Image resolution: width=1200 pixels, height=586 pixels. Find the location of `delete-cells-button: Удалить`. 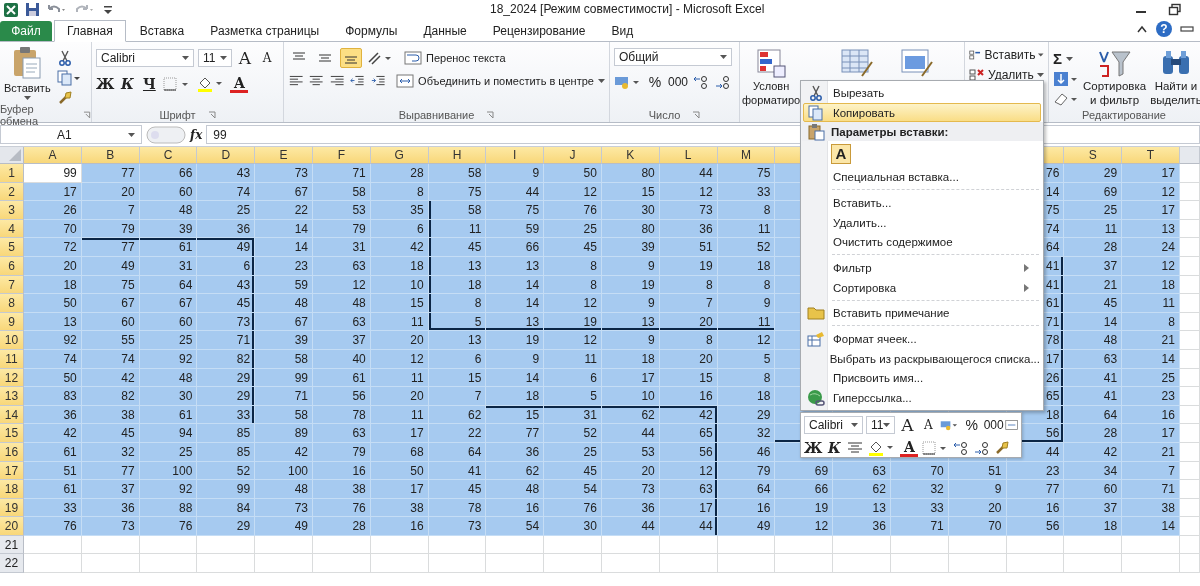

delete-cells-button: Удалить is located at coordinates (1006, 75).